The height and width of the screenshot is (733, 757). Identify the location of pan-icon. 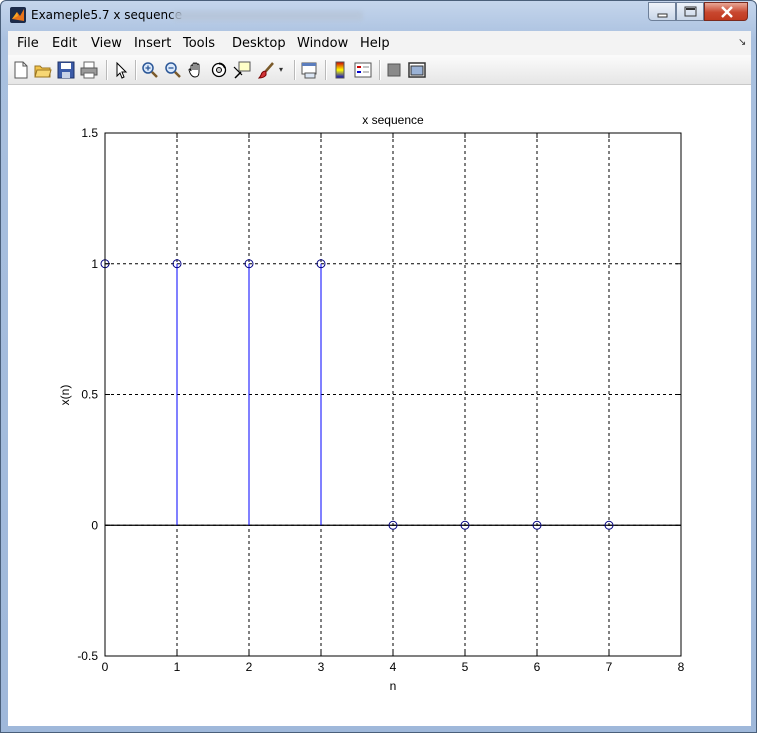
(196, 70).